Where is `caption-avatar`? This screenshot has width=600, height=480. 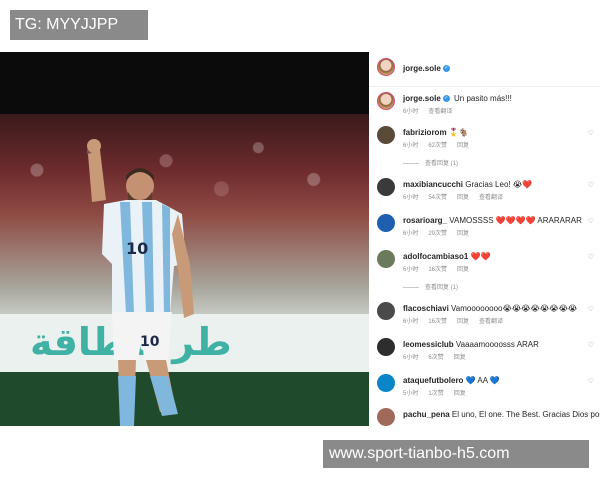
caption-avatar is located at coordinates (386, 101).